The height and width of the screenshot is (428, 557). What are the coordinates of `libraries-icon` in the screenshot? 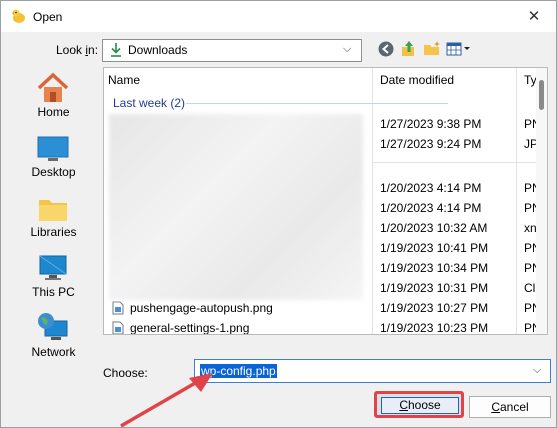 It's located at (53, 210).